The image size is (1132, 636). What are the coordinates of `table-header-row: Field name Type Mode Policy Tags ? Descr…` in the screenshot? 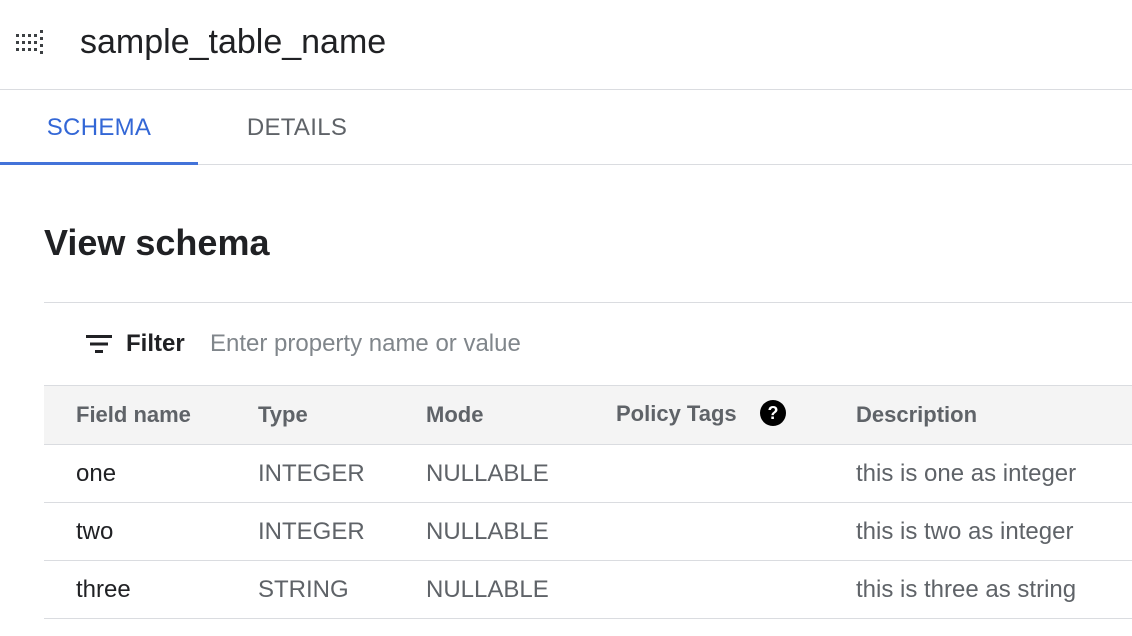 It's located at (588, 415).